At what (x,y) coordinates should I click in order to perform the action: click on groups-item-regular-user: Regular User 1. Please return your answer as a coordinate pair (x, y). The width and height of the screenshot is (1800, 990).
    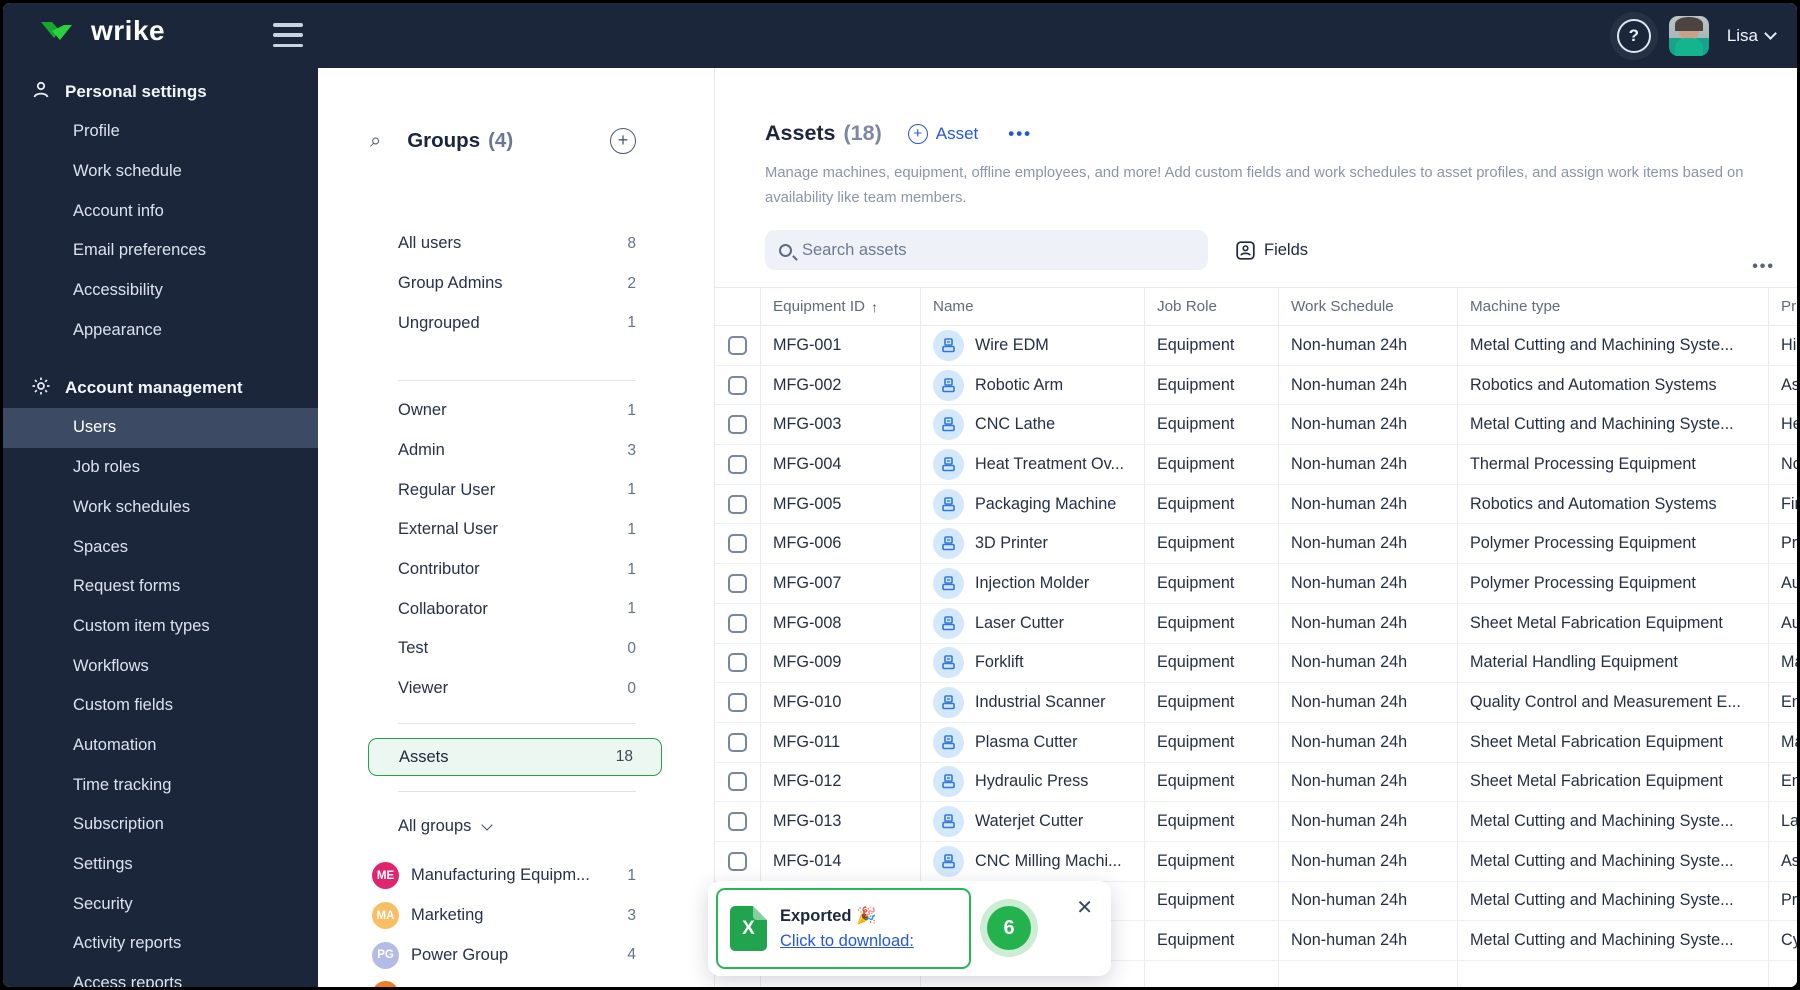
    Looking at the image, I should click on (516, 490).